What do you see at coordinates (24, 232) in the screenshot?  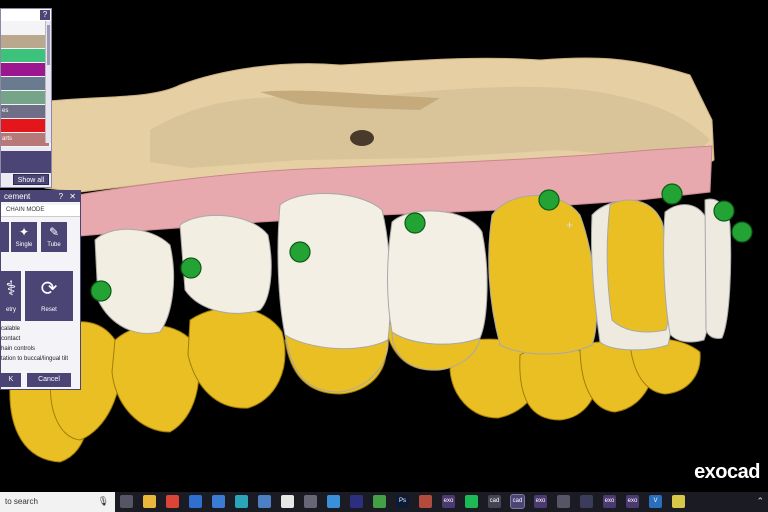 I see `single-icon: ✦` at bounding box center [24, 232].